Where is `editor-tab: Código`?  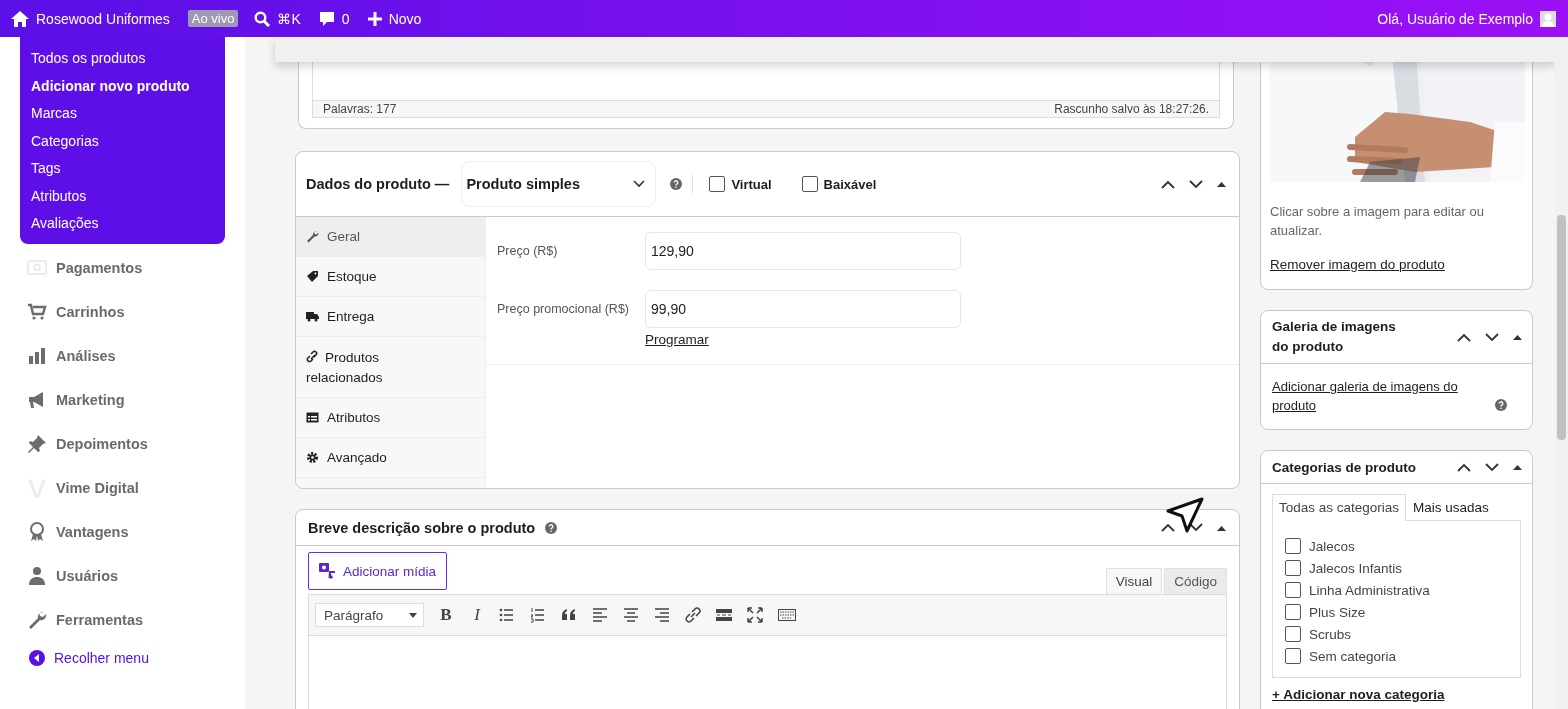 editor-tab: Código is located at coordinates (1195, 581).